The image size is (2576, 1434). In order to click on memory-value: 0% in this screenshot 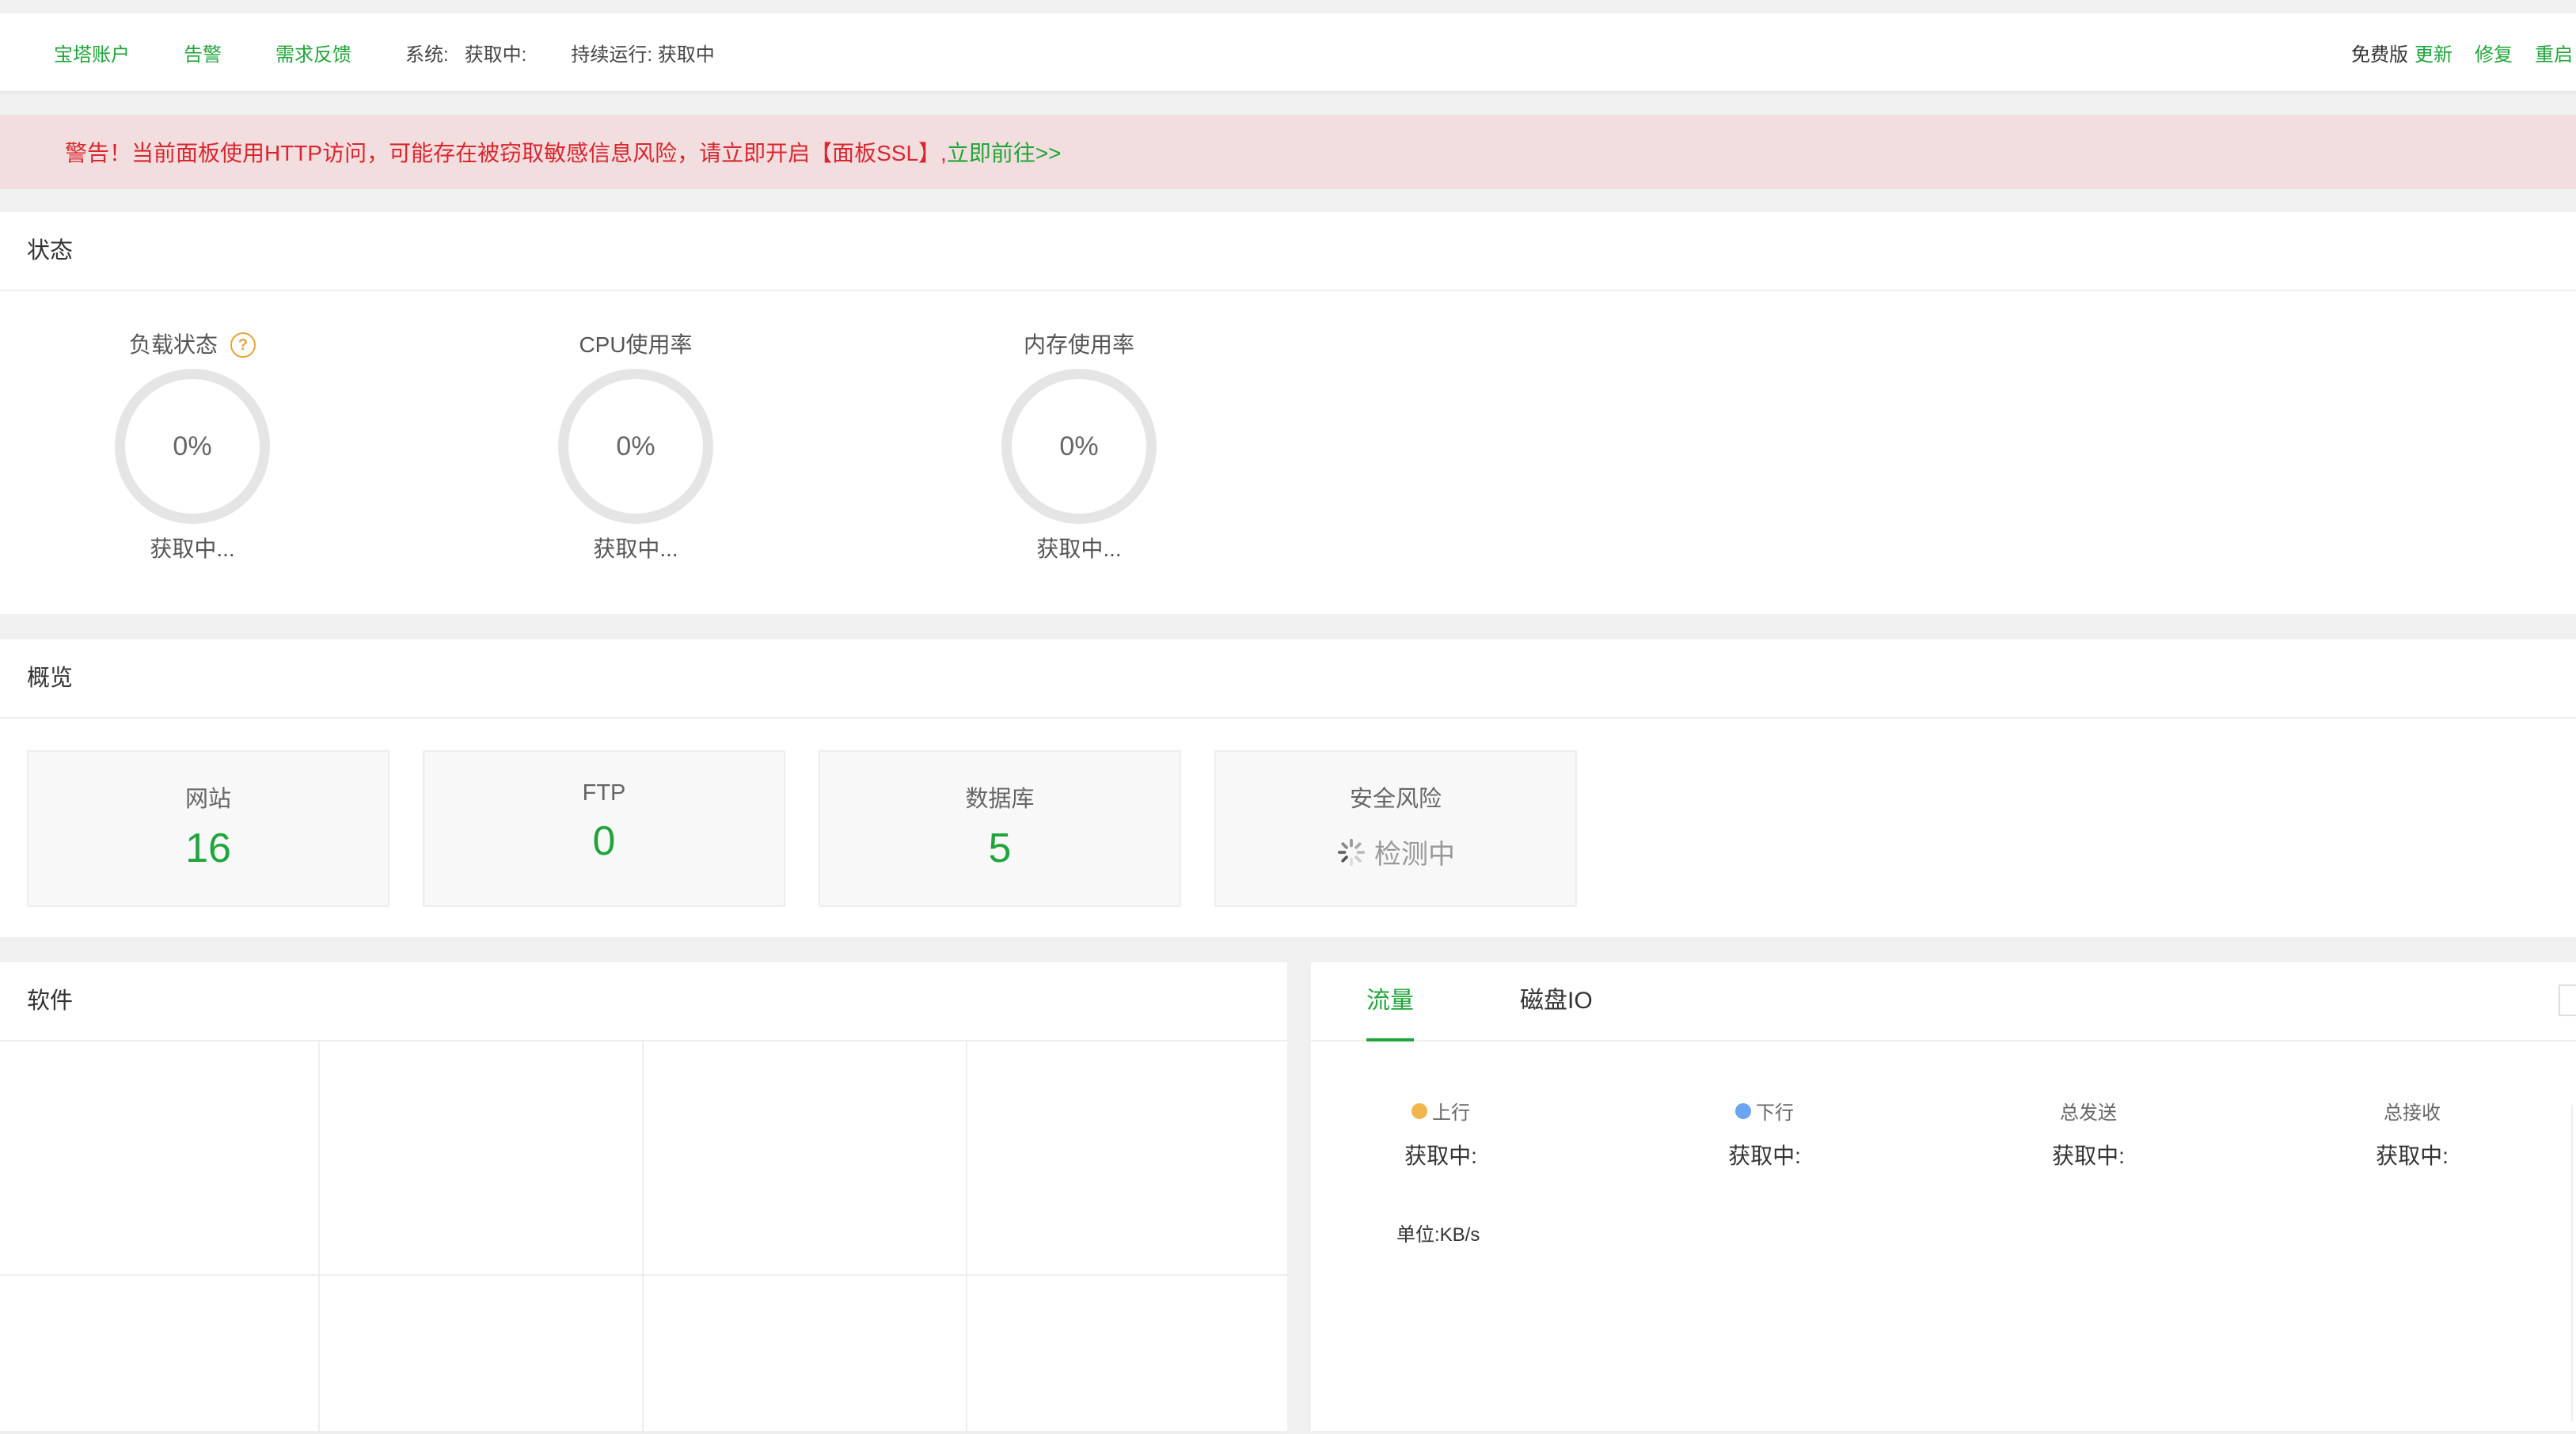, I will do `click(1079, 446)`.